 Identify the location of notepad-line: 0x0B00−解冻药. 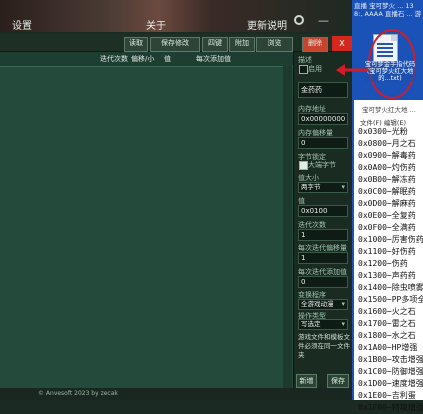
(387, 179).